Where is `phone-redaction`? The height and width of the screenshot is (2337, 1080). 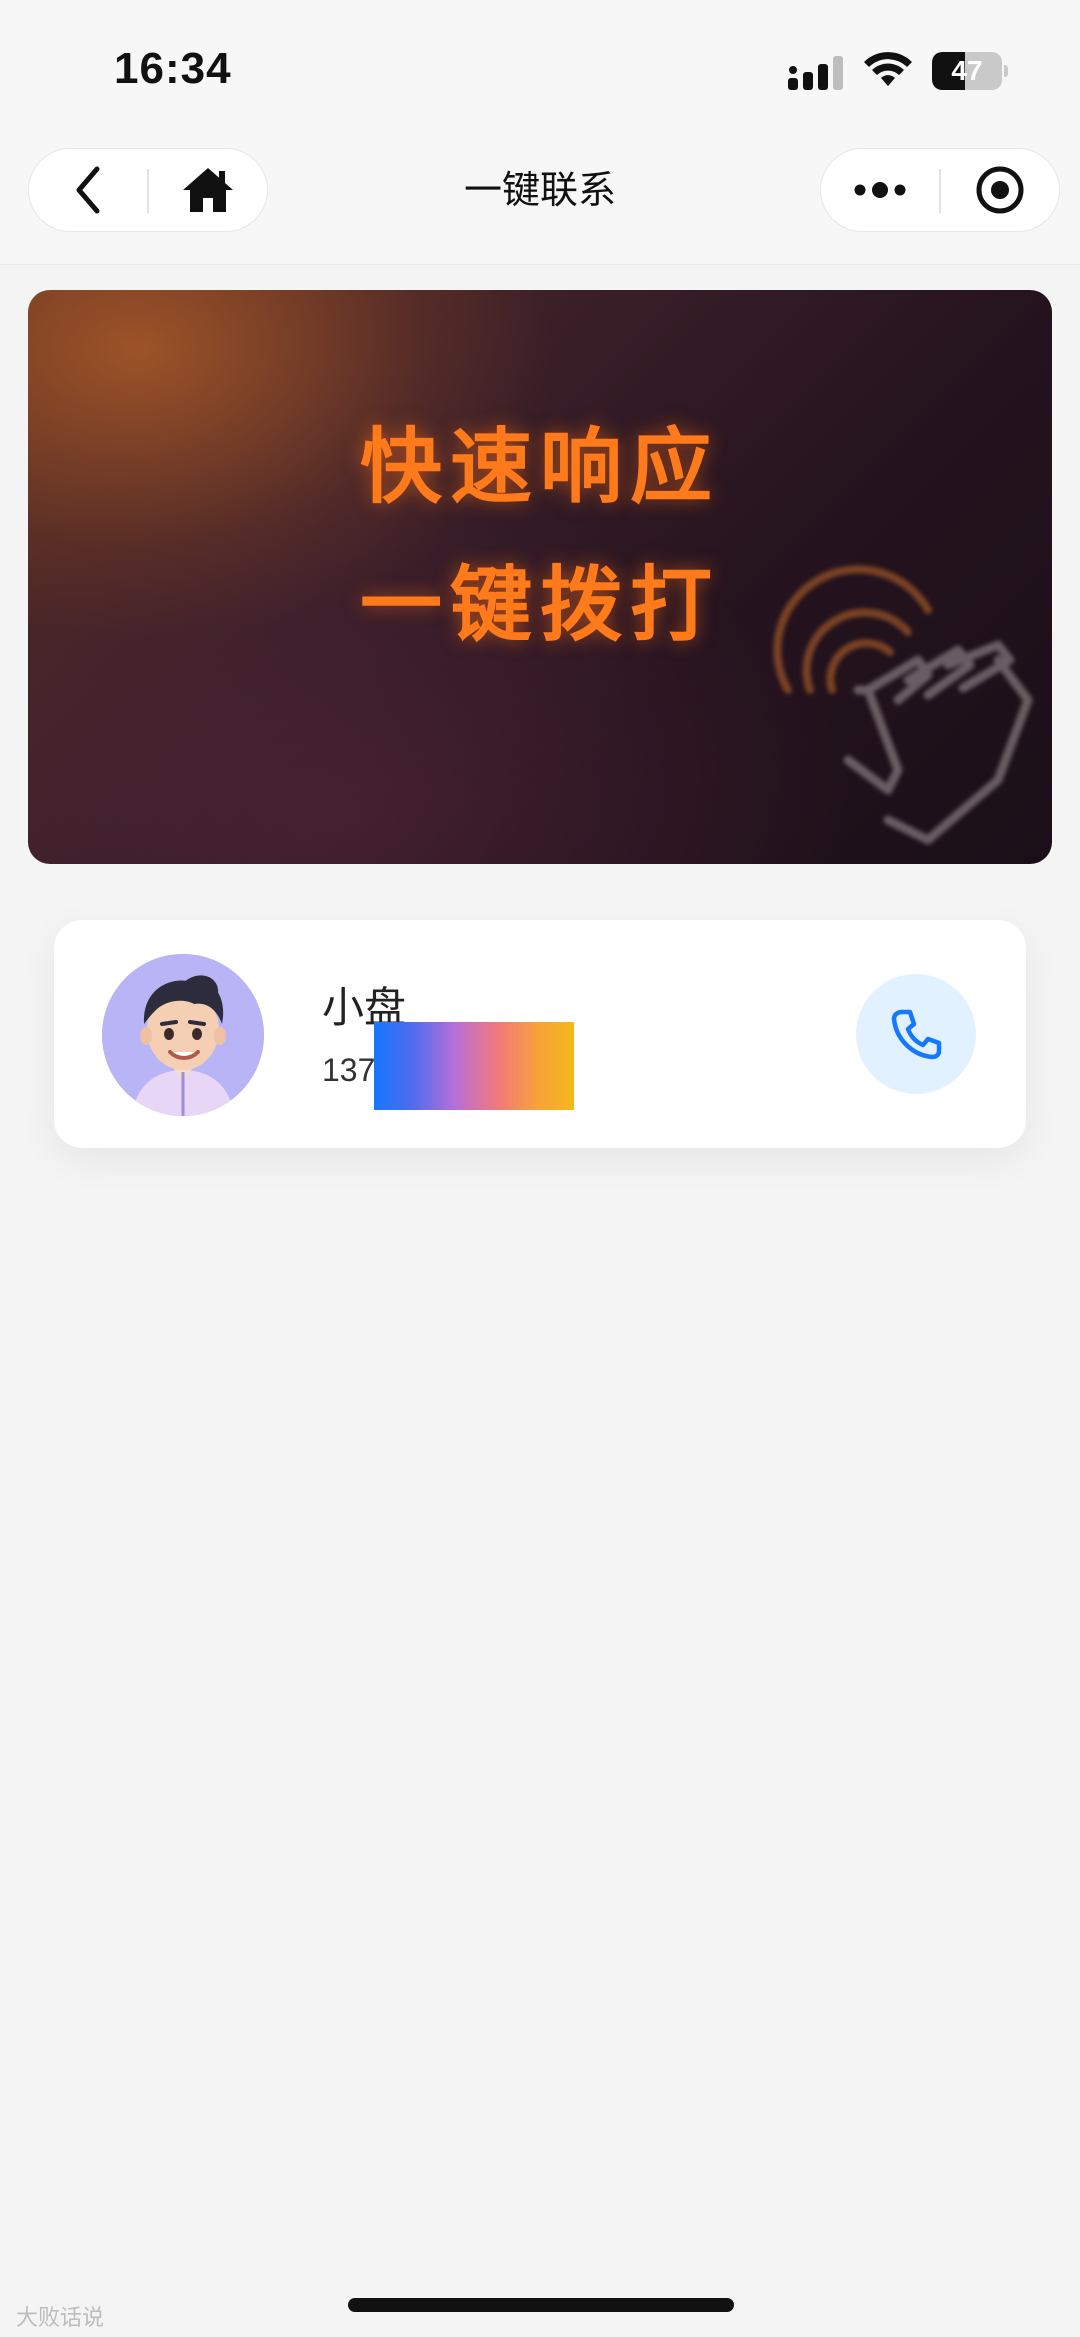
phone-redaction is located at coordinates (474, 1066).